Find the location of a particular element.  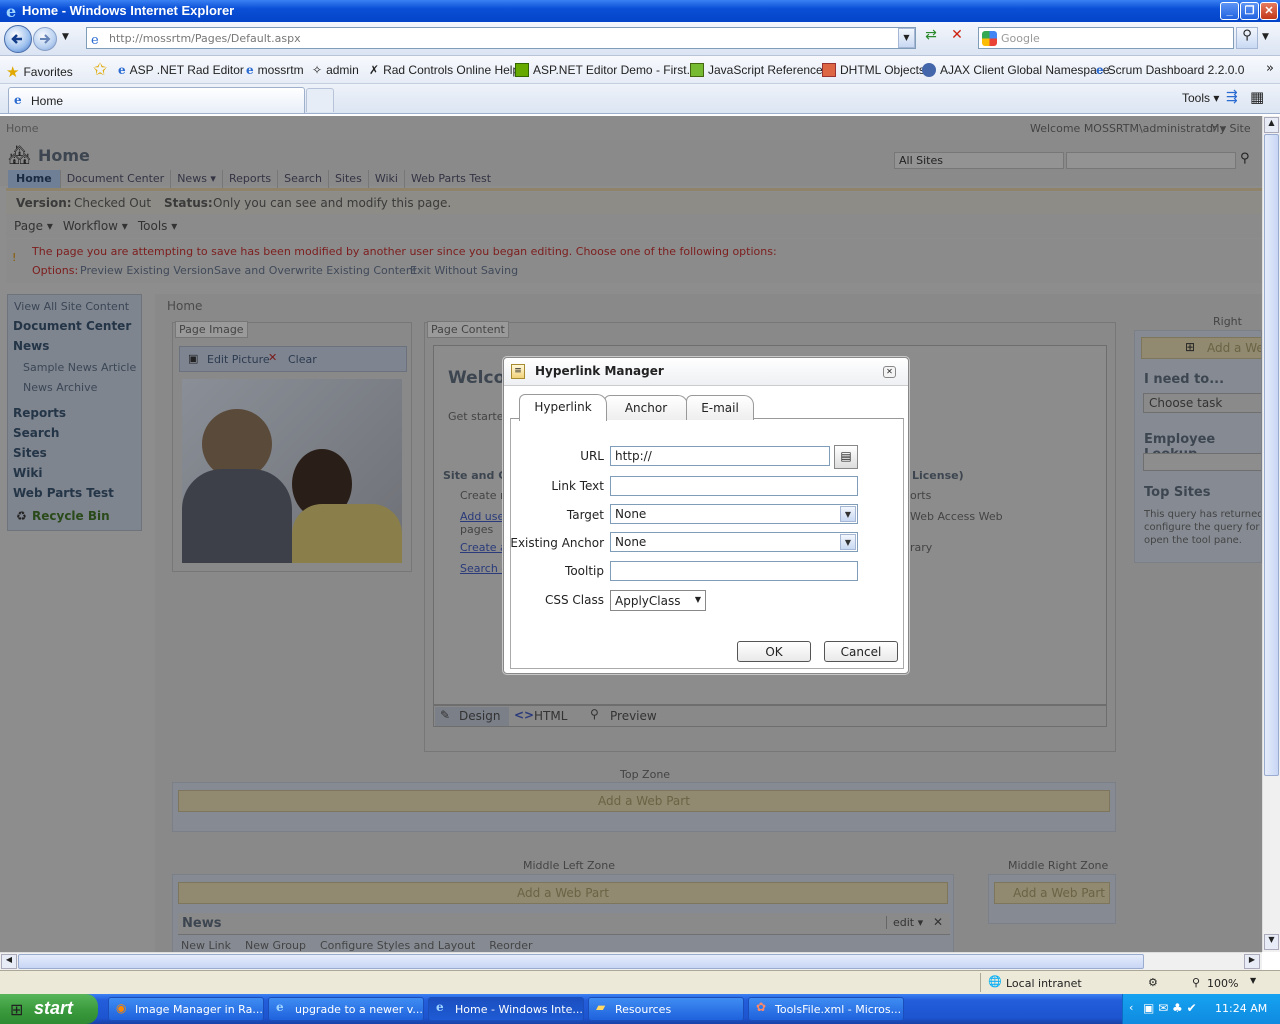

welcome-menu: Welcome MOSSRTM\administrator ▾ is located at coordinates (1128, 128).